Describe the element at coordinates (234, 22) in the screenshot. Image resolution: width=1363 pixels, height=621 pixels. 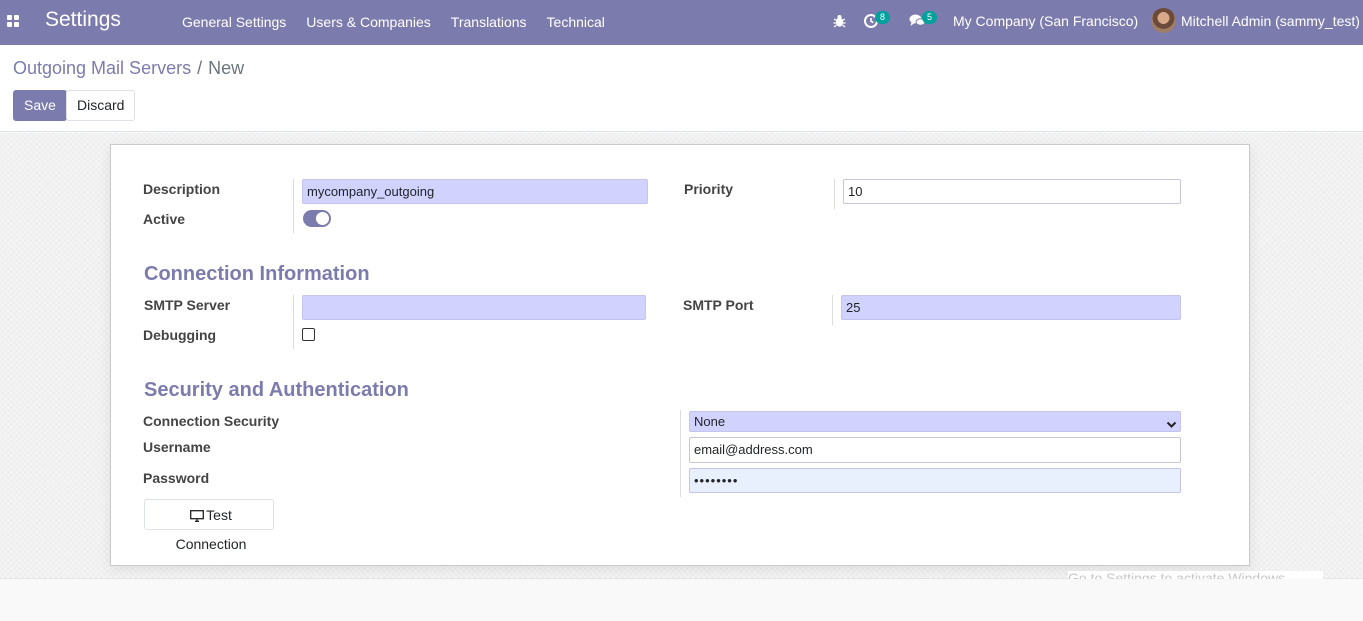
I see `menu-general-settings: General Settings` at that location.